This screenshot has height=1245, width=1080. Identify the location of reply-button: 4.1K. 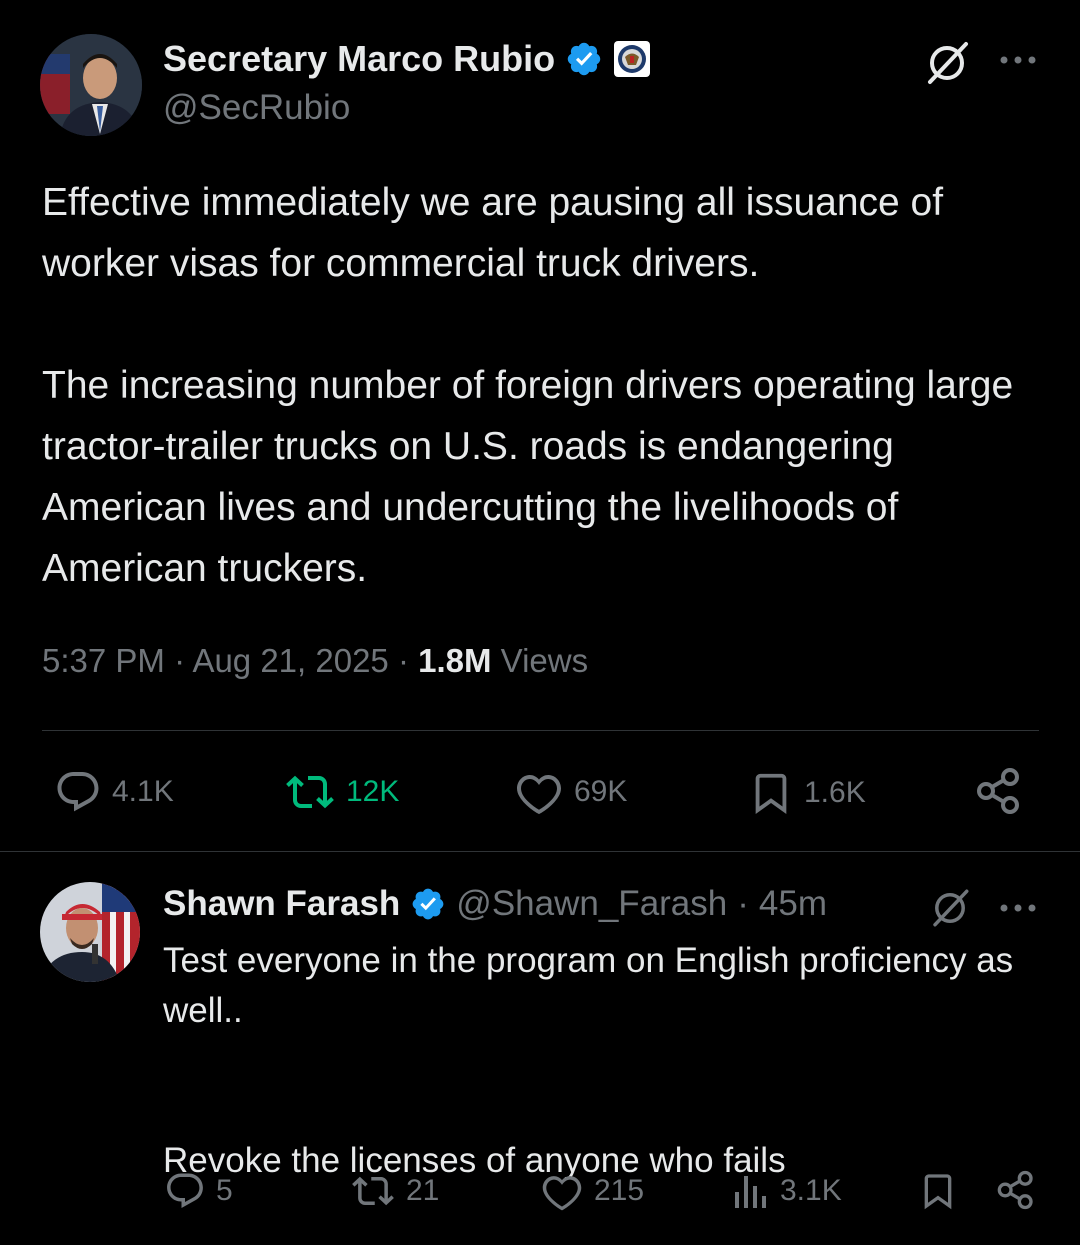
(114, 792).